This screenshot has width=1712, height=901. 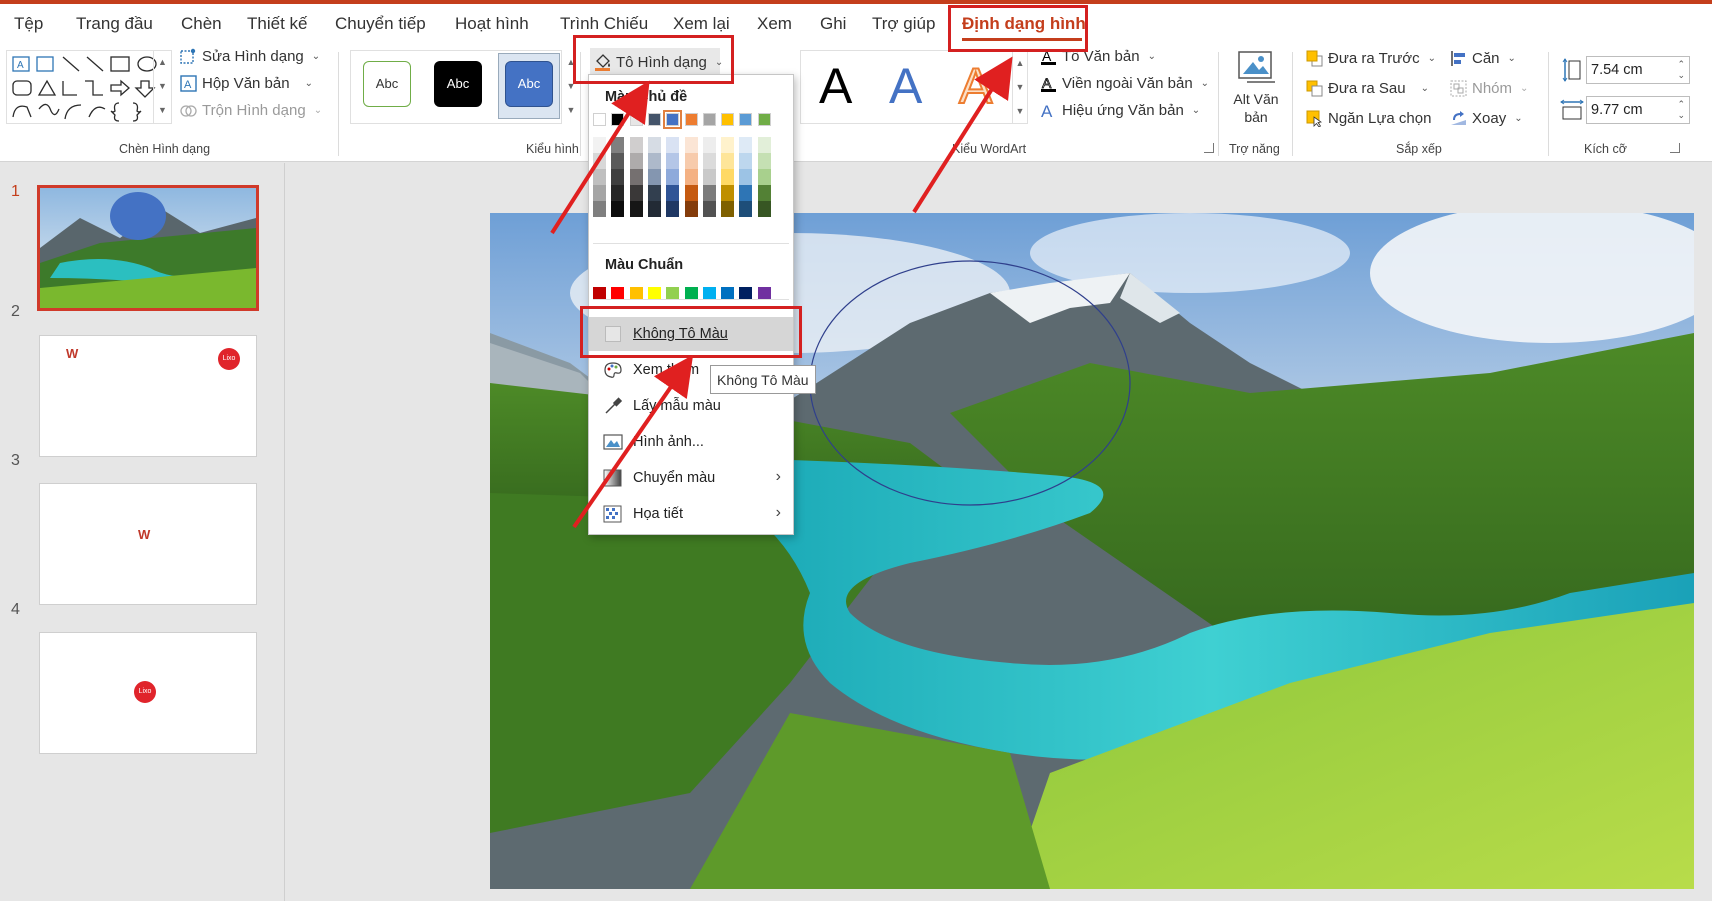 I want to click on height-spinner: ⌃ ⌄, so click(x=1681, y=70).